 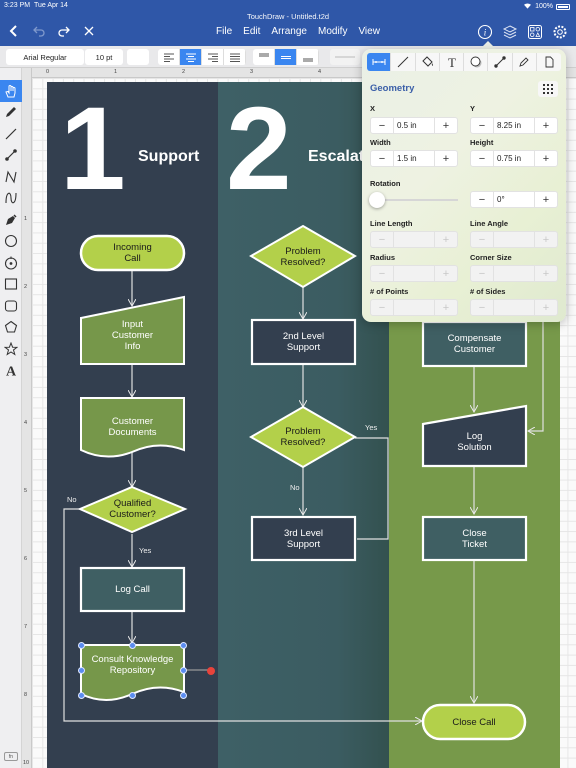 What do you see at coordinates (382, 158) in the screenshot?
I see `width-decrement-button: −` at bounding box center [382, 158].